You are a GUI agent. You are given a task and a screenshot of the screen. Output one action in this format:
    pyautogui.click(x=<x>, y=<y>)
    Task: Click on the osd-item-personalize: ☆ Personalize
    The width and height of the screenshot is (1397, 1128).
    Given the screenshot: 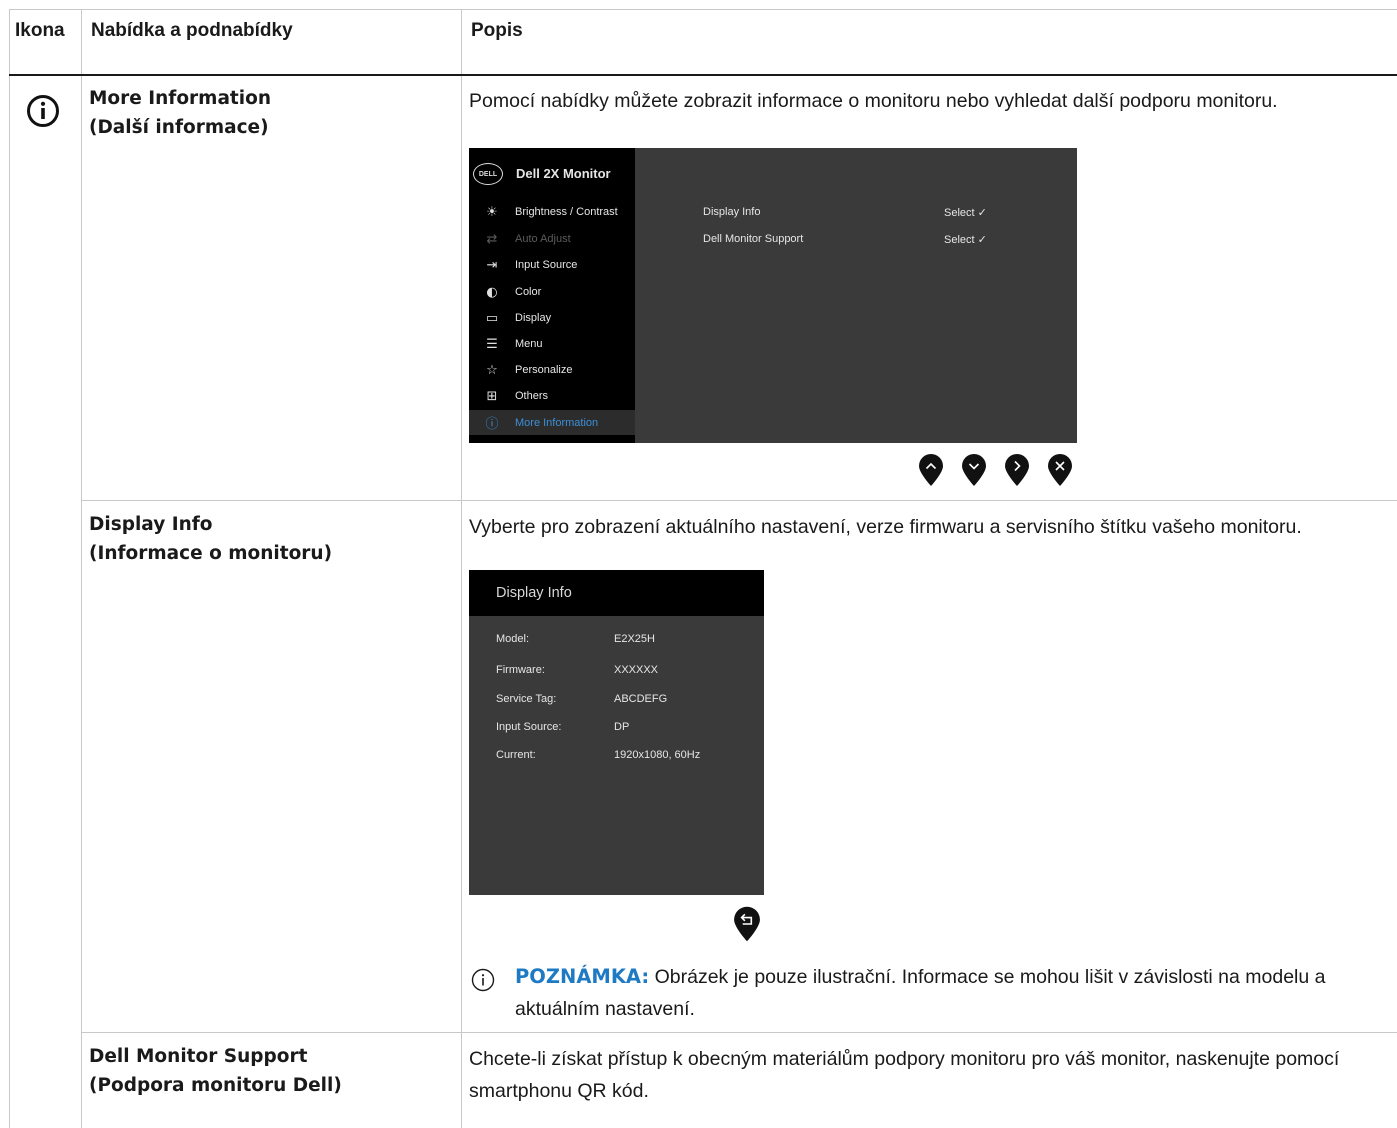 What is the action you would take?
    pyautogui.click(x=552, y=370)
    